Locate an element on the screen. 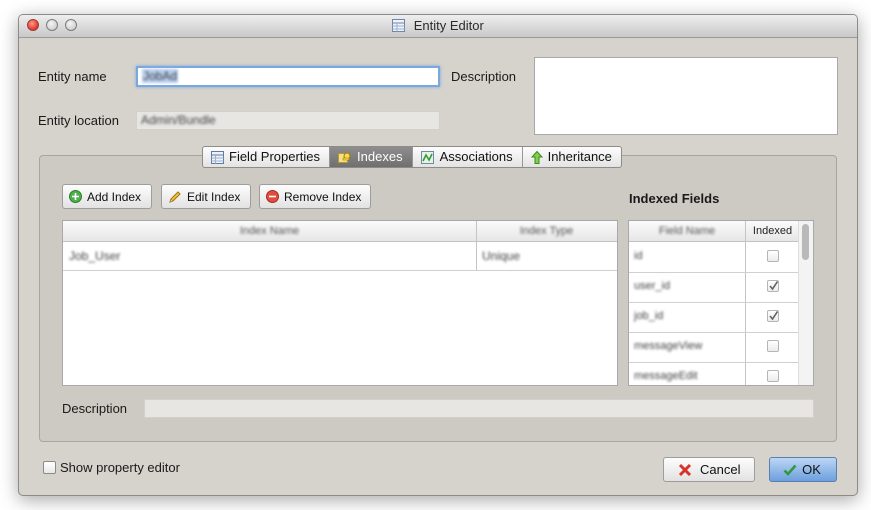  remove-index-label: Remove Index is located at coordinates (323, 196).